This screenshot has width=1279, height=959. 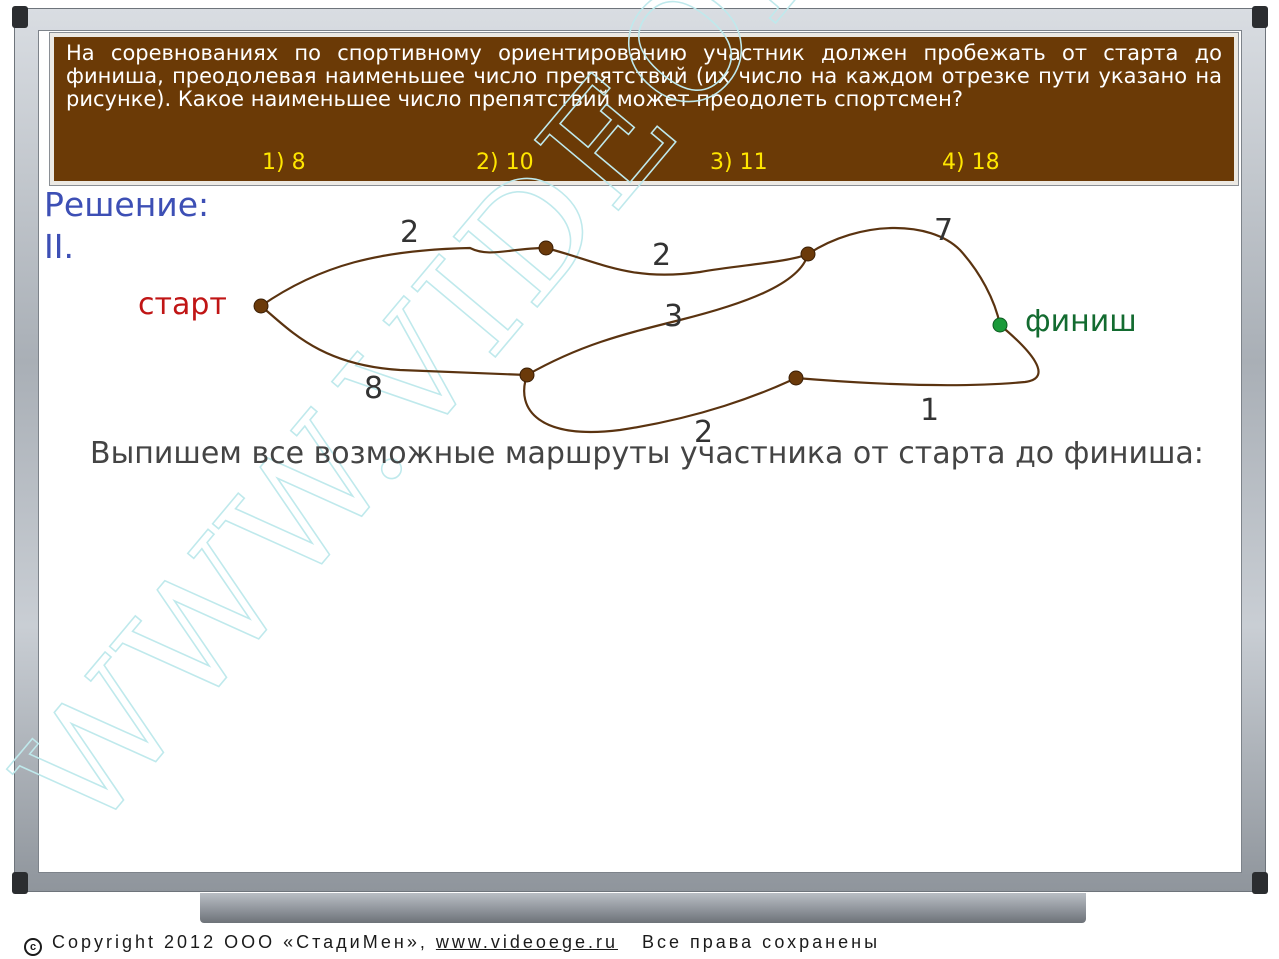 What do you see at coordinates (33, 947) in the screenshot?
I see `copyright-icon: c` at bounding box center [33, 947].